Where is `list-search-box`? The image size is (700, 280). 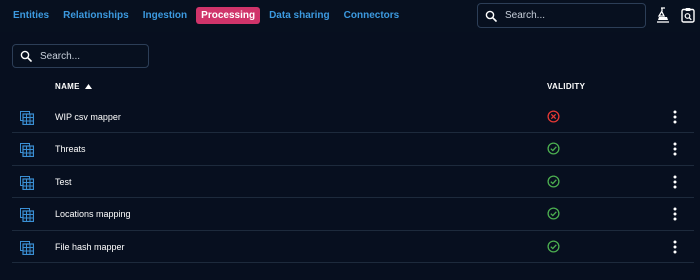 list-search-box is located at coordinates (80, 56).